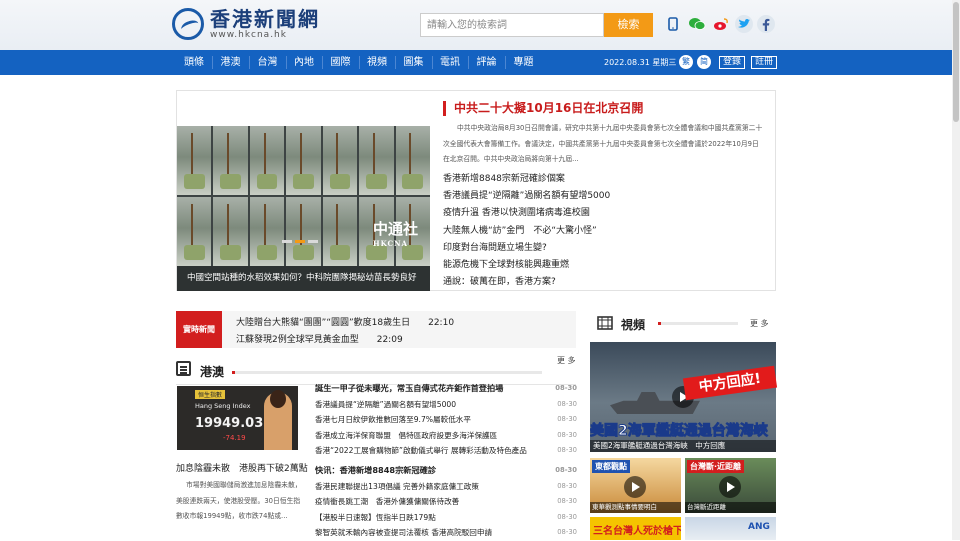 The width and height of the screenshot is (960, 541). What do you see at coordinates (242, 467) in the screenshot?
I see `hk-feature-title: 加息陰霾未散 港股再下破2萬點` at bounding box center [242, 467].